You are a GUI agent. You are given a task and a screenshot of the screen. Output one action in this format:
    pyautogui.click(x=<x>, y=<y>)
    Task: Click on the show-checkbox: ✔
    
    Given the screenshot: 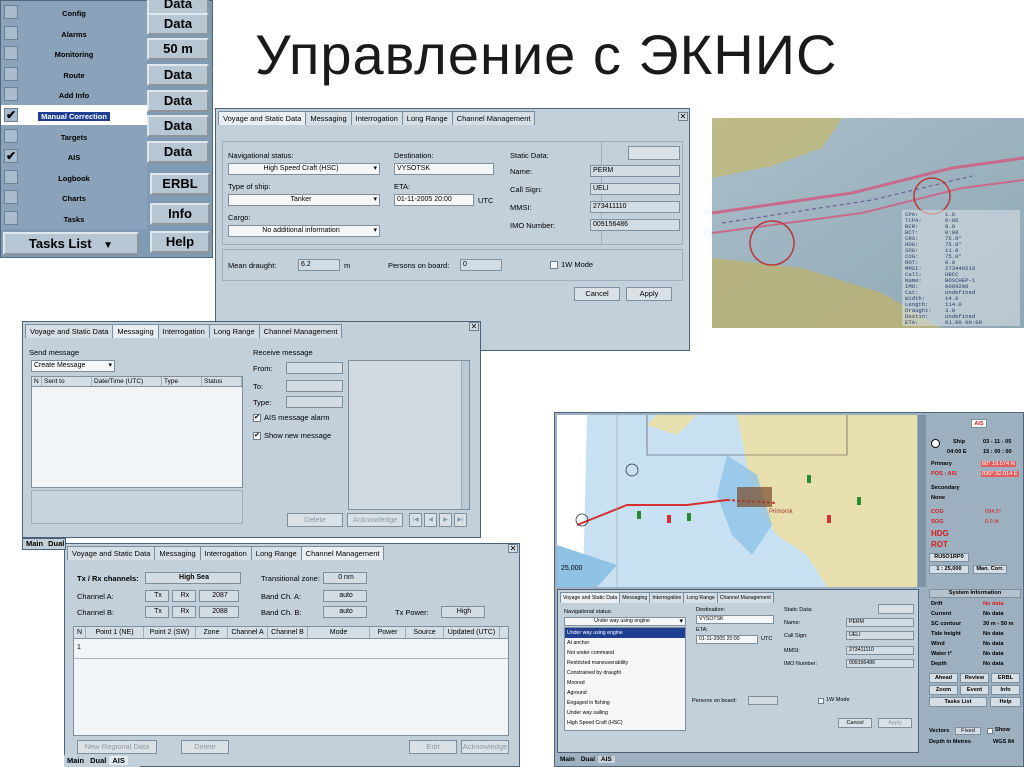 What is the action you would take?
    pyautogui.click(x=257, y=436)
    